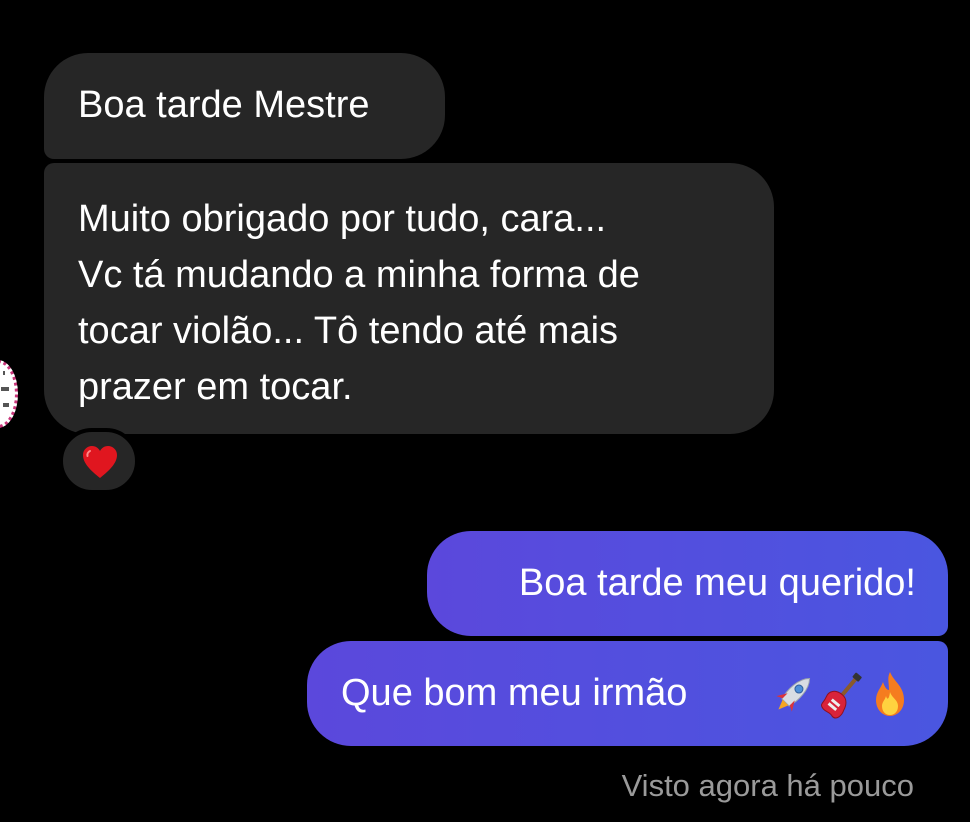 The width and height of the screenshot is (970, 822). I want to click on message-text-line: tocar violão... Tô tendo até mais, so click(348, 331).